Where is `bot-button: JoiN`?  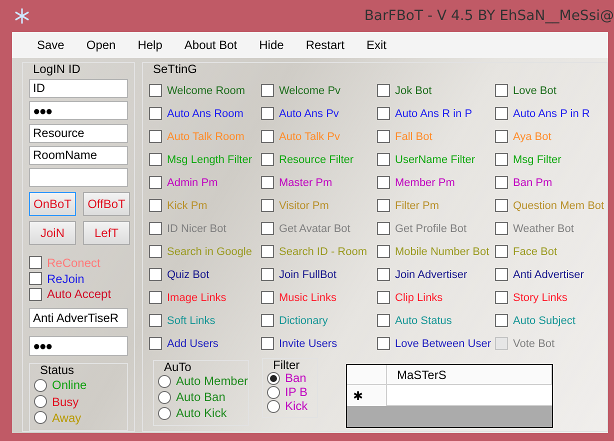 bot-button: JoiN is located at coordinates (52, 232).